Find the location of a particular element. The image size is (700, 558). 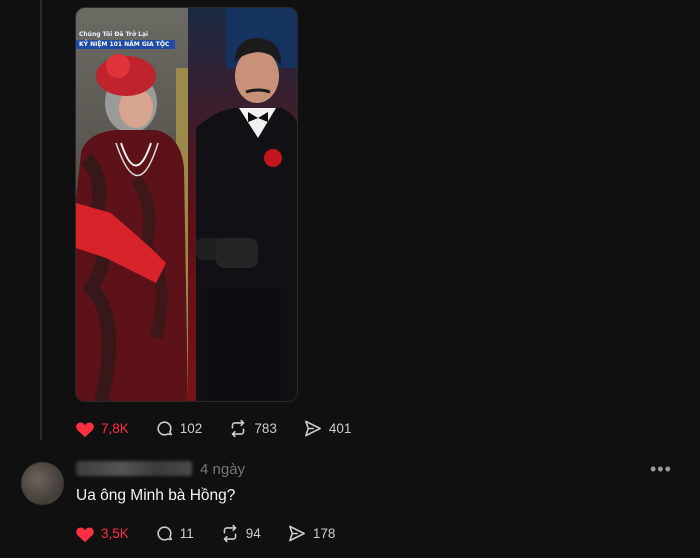

reply-share-count: 178 is located at coordinates (324, 533).